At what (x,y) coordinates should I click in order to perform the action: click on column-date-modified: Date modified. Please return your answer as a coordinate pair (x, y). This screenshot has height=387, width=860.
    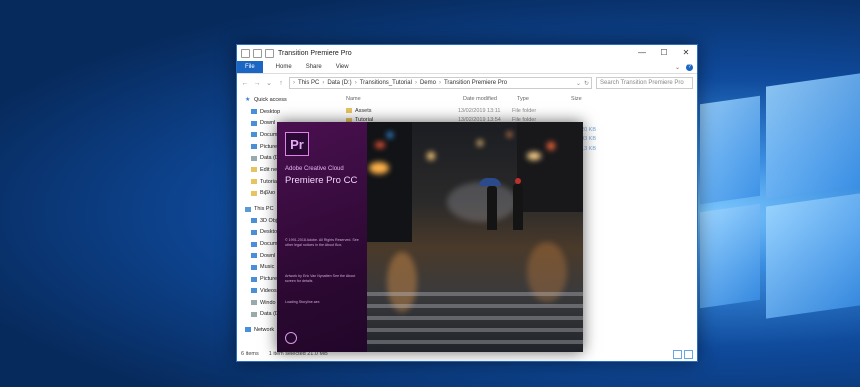
    Looking at the image, I should click on (490, 99).